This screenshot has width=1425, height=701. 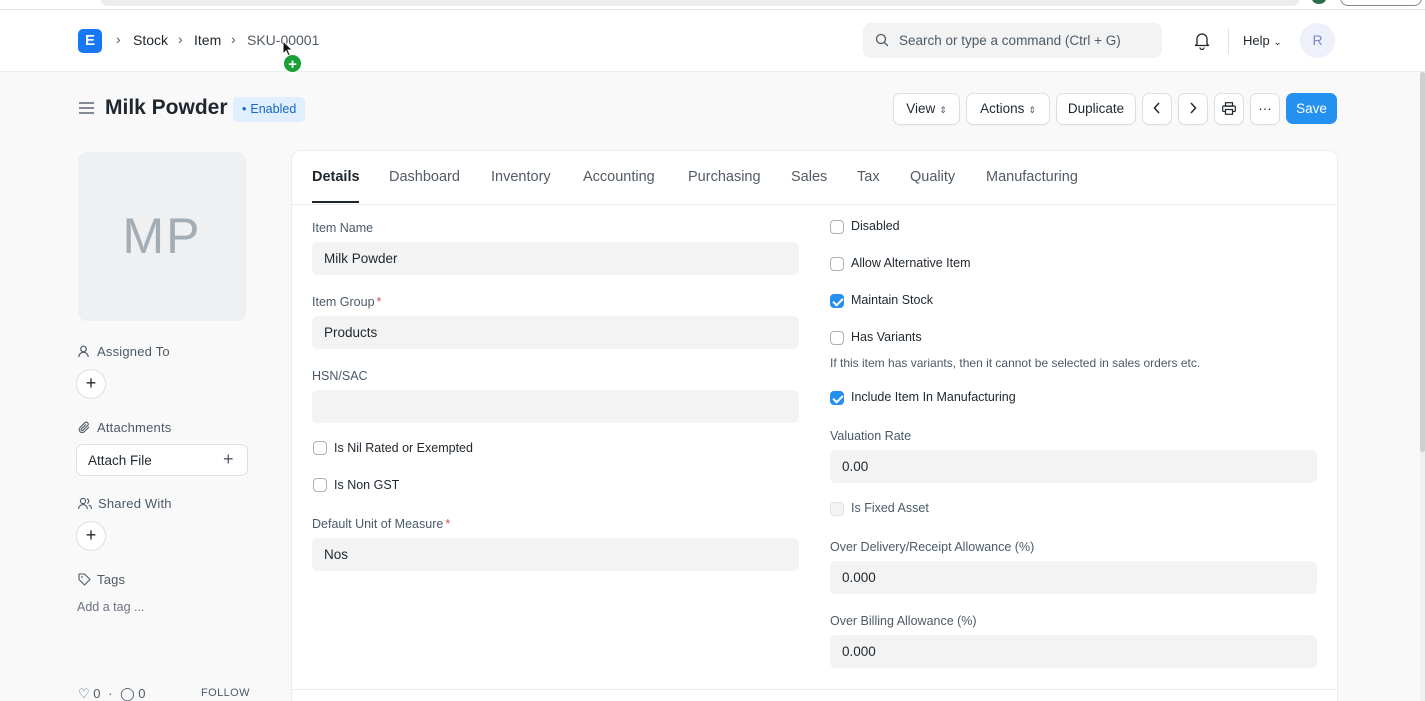 I want to click on maintain-stock-checkbox, so click(x=837, y=301).